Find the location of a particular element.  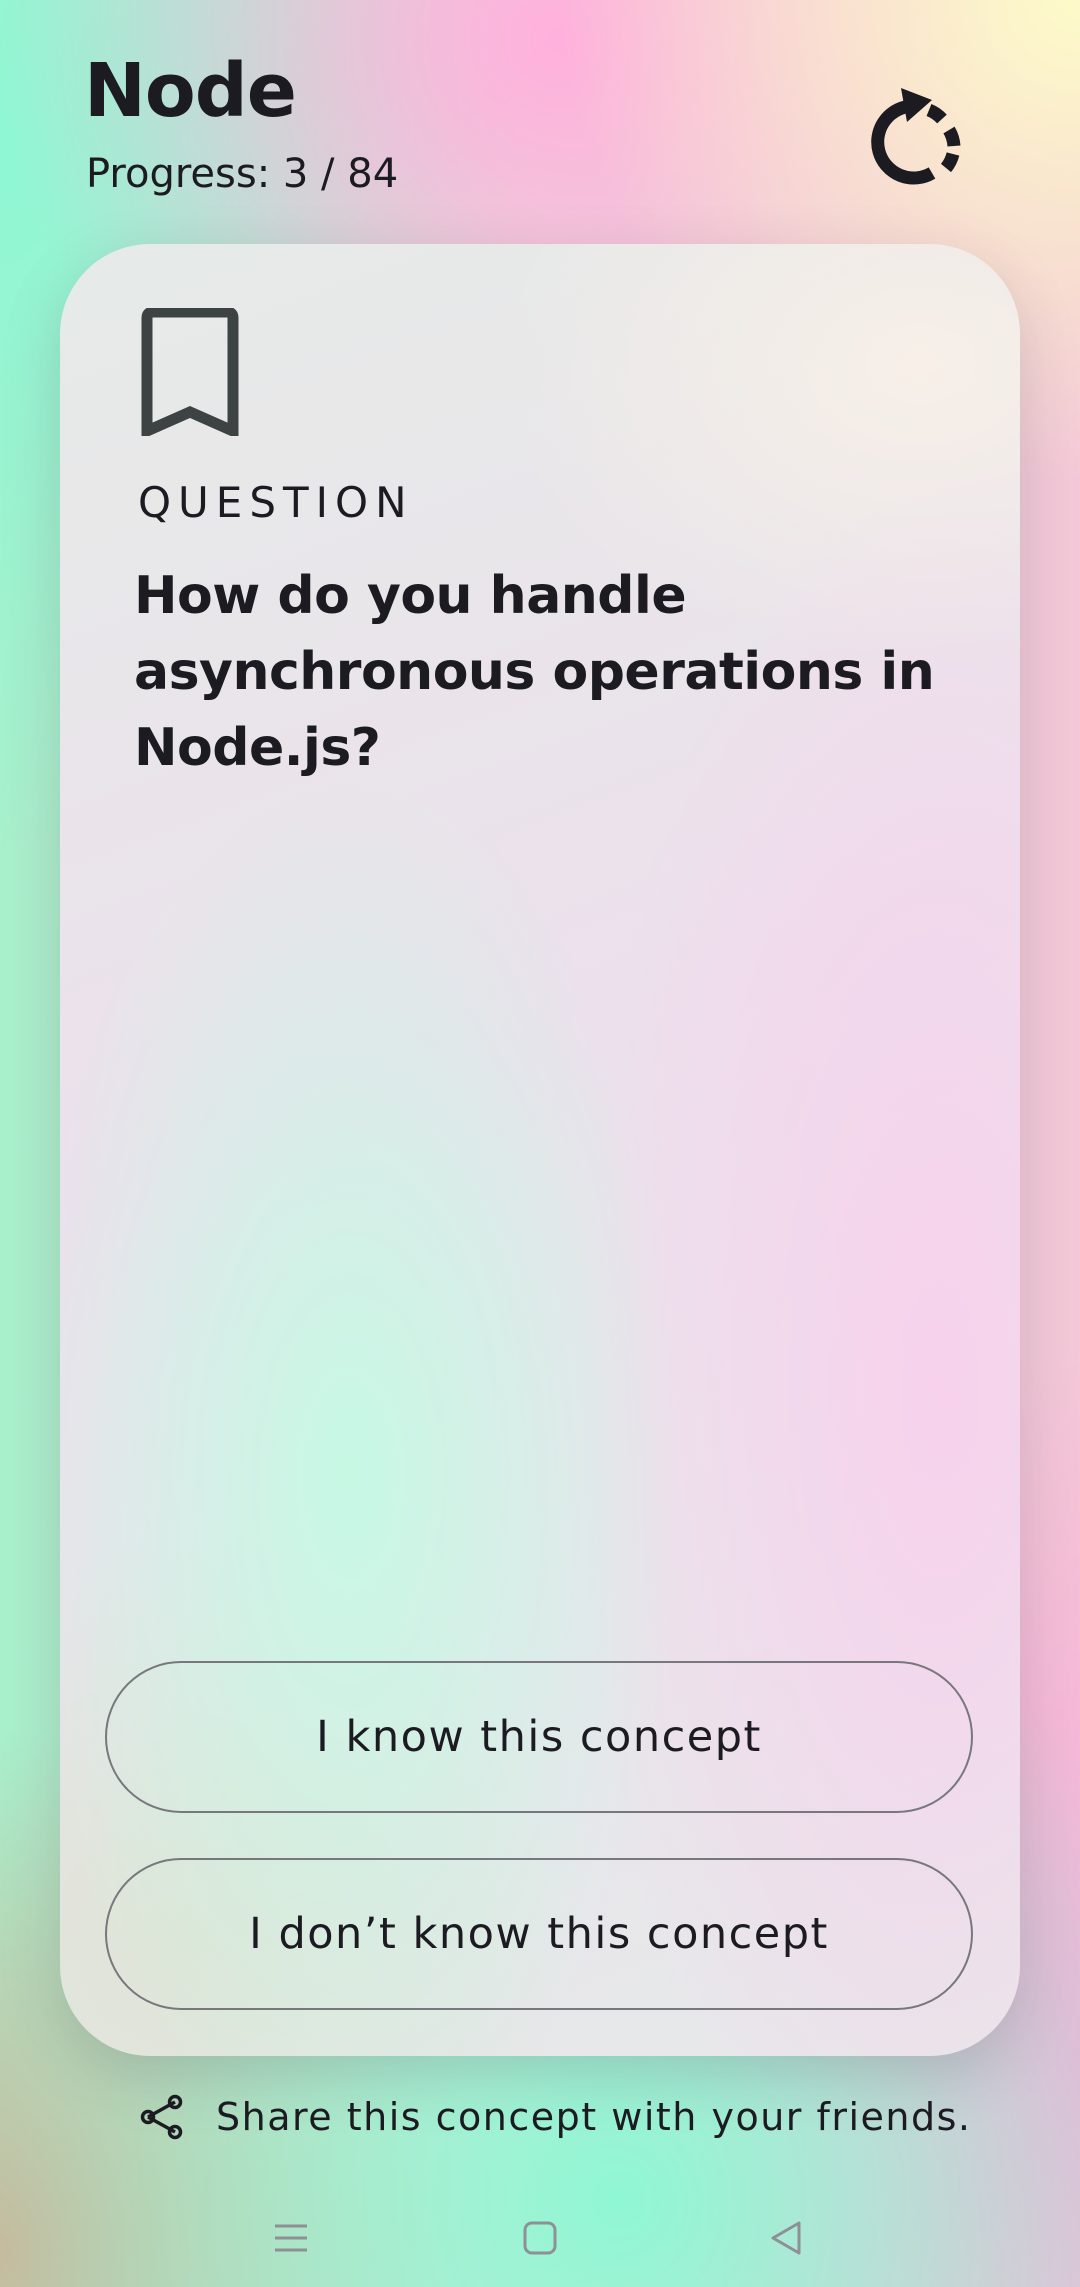

reset-progress-button is located at coordinates (918, 123).